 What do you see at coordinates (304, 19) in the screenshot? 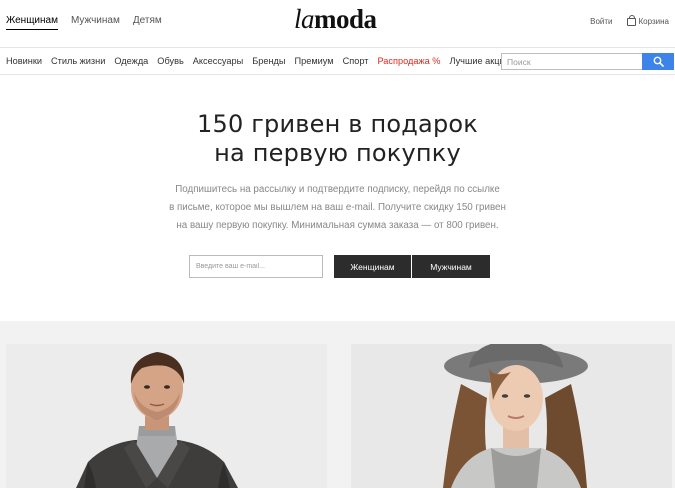
I see `logo-part-la: la` at bounding box center [304, 19].